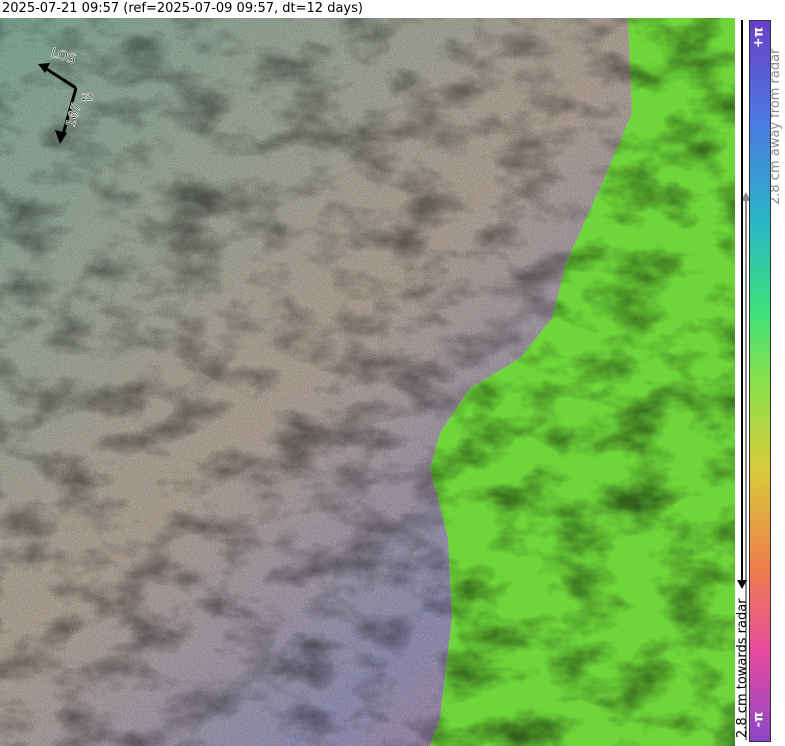 The height and width of the screenshot is (746, 785). Describe the element at coordinates (759, 37) in the screenshot. I see `colorbar-top-label: +π` at that location.